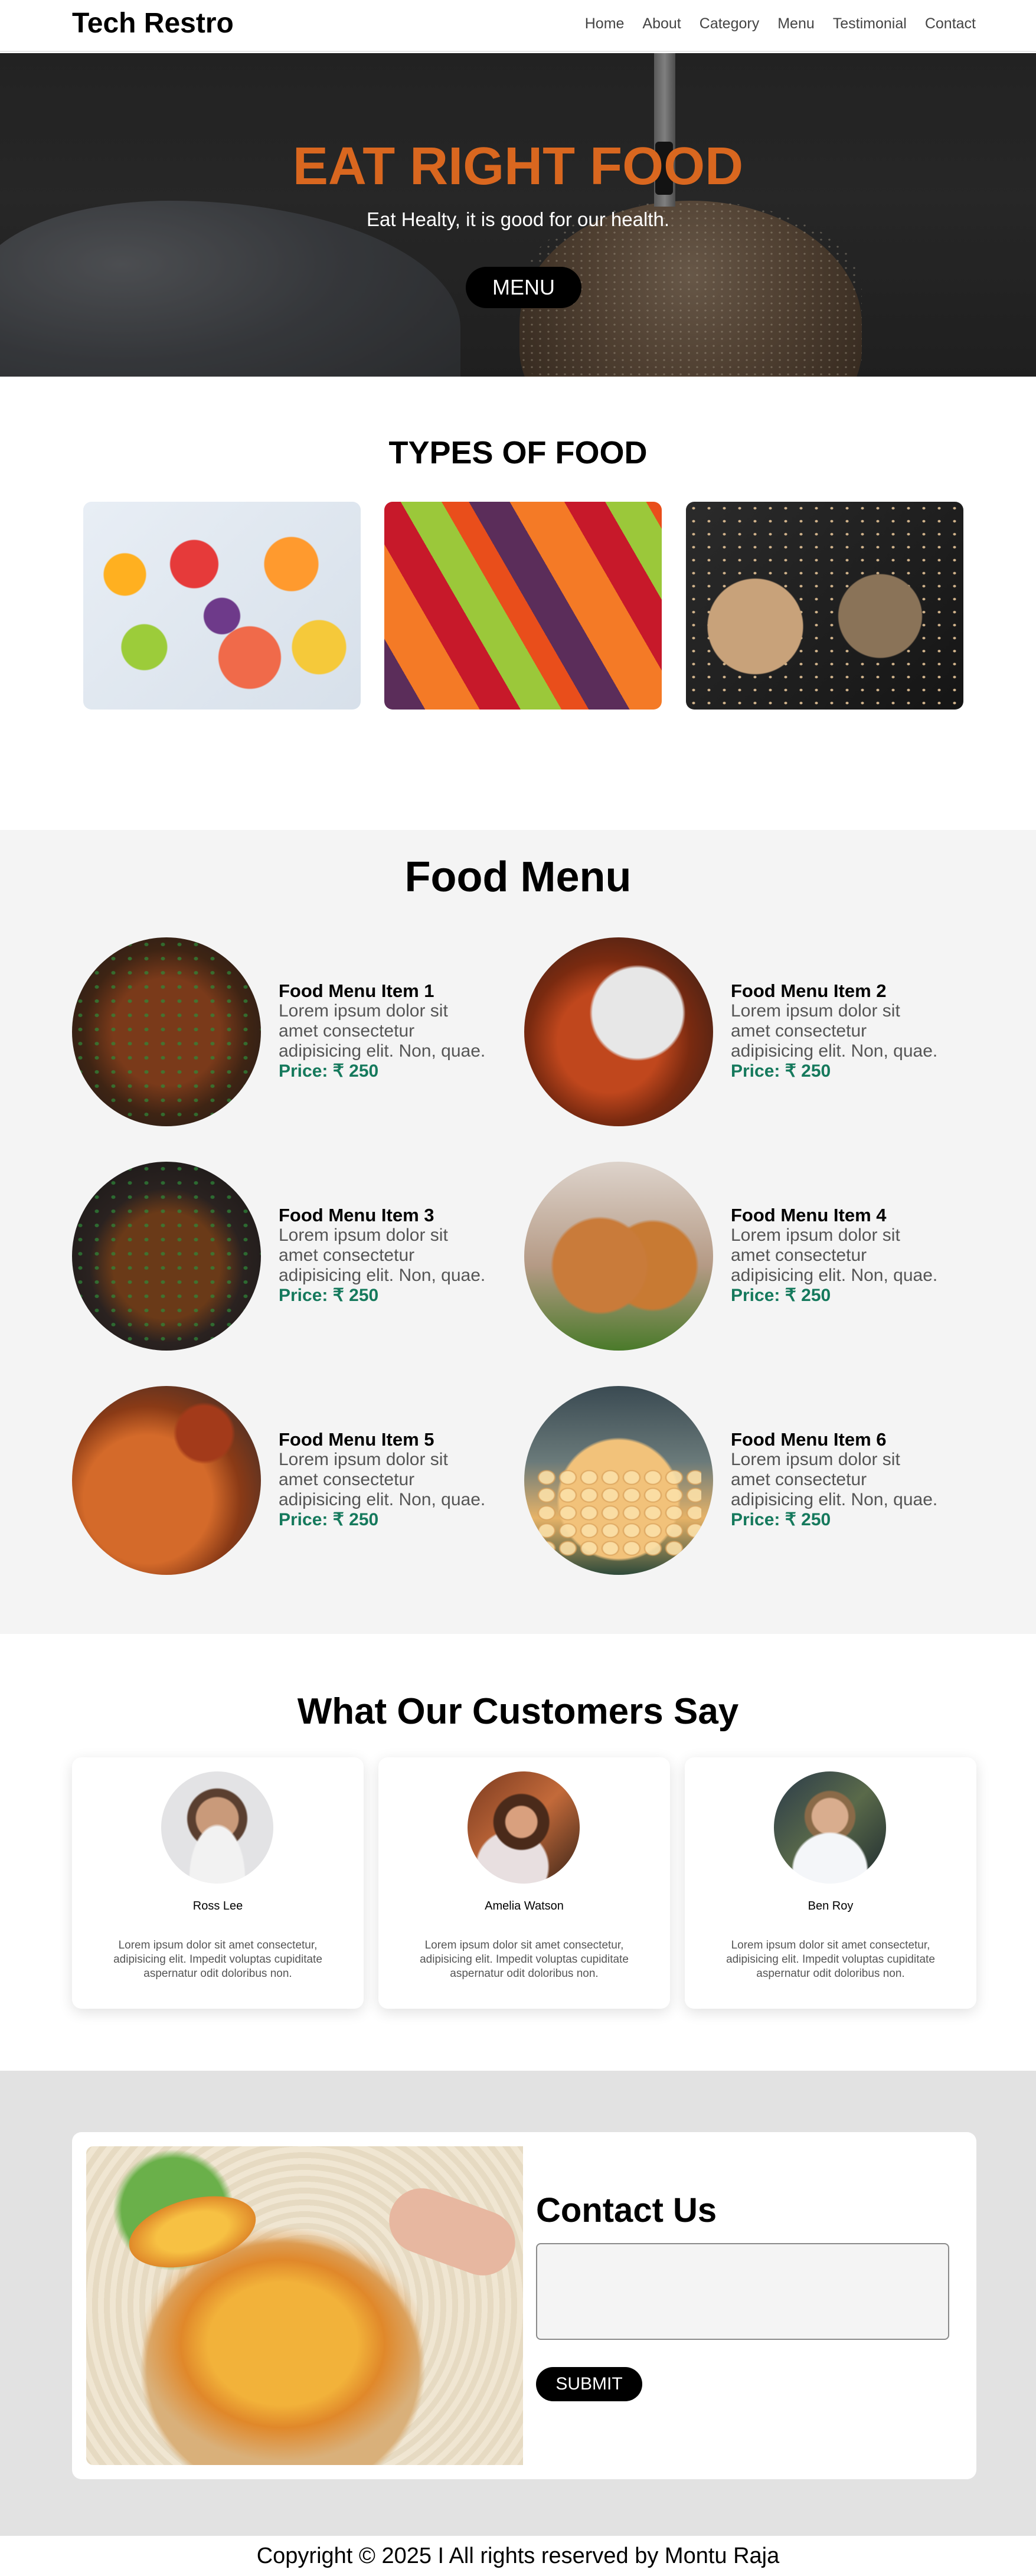 The width and height of the screenshot is (1036, 2576). Describe the element at coordinates (626, 2210) in the screenshot. I see `contact-title: Contact Us` at that location.